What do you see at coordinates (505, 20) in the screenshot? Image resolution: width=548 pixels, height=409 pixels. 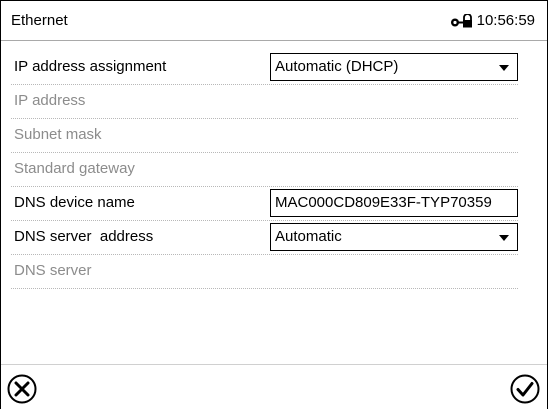 I see `clock-time: 10:56:59` at bounding box center [505, 20].